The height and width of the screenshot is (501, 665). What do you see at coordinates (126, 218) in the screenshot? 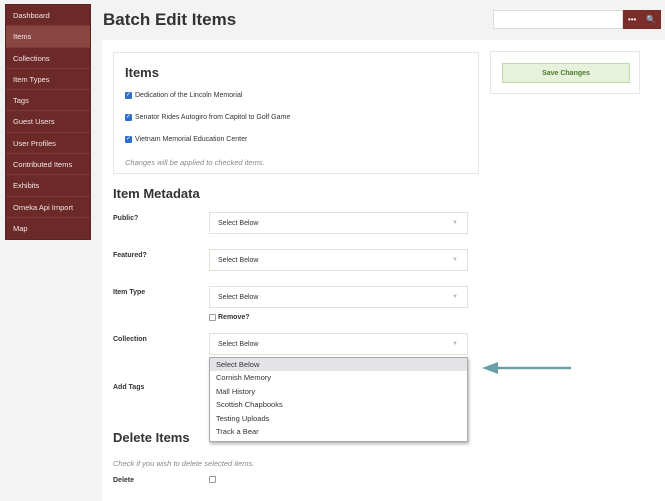
I see `public-label: Public?` at bounding box center [126, 218].